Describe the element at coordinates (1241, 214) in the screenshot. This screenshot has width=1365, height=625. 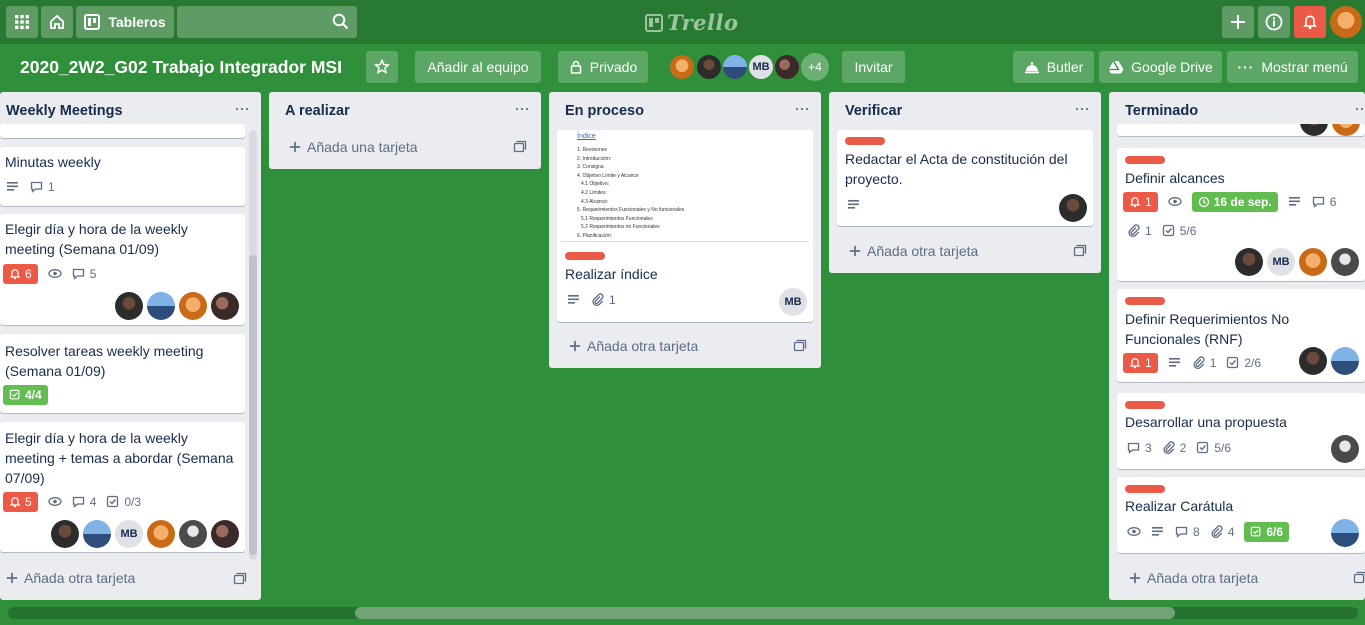
I see `list-card: Definir alcances 1 16 de sep. 6 1 5/6 MB` at that location.